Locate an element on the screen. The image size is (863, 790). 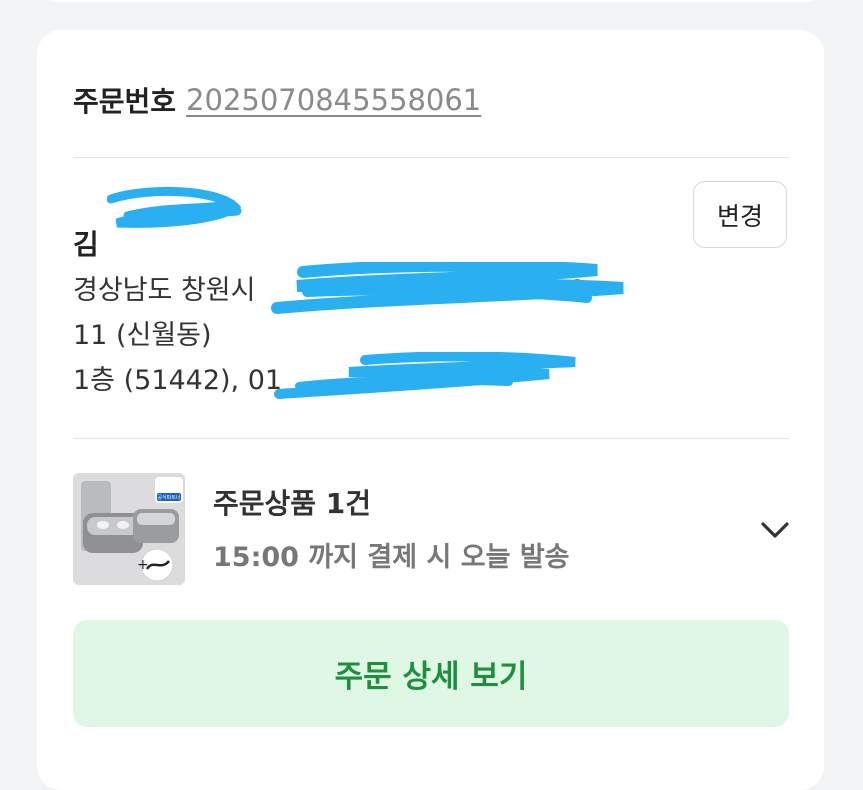
redaction-scribble is located at coordinates (174, 207).